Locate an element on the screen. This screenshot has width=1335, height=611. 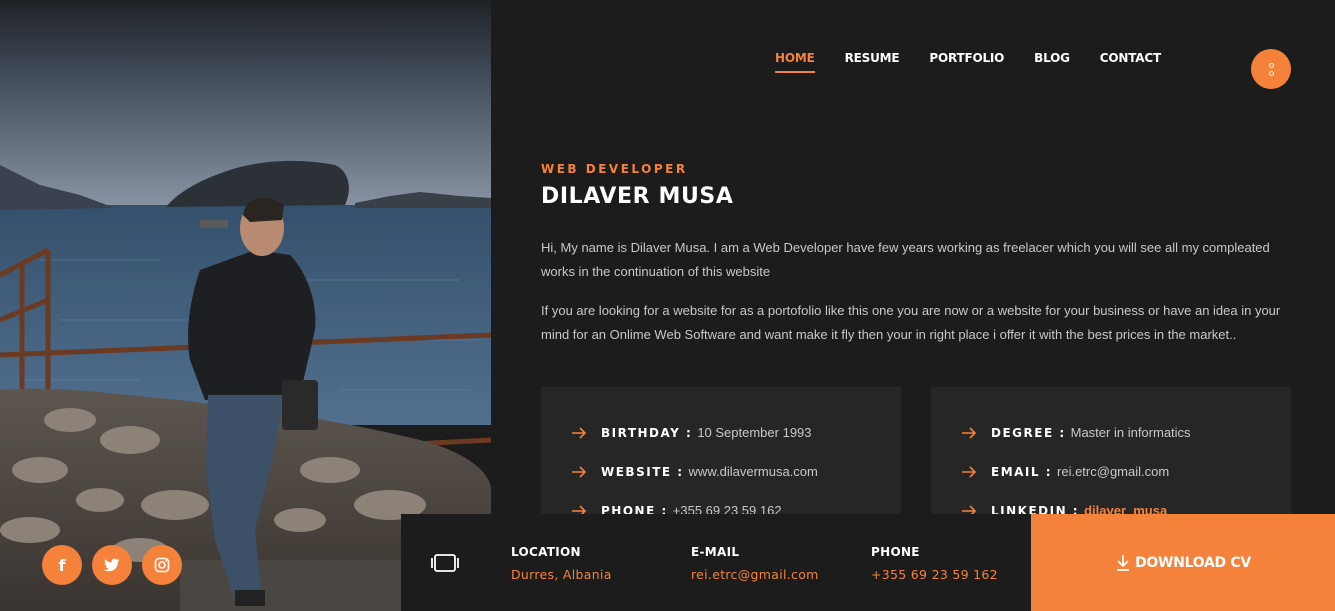
twitter-icon is located at coordinates (112, 565).